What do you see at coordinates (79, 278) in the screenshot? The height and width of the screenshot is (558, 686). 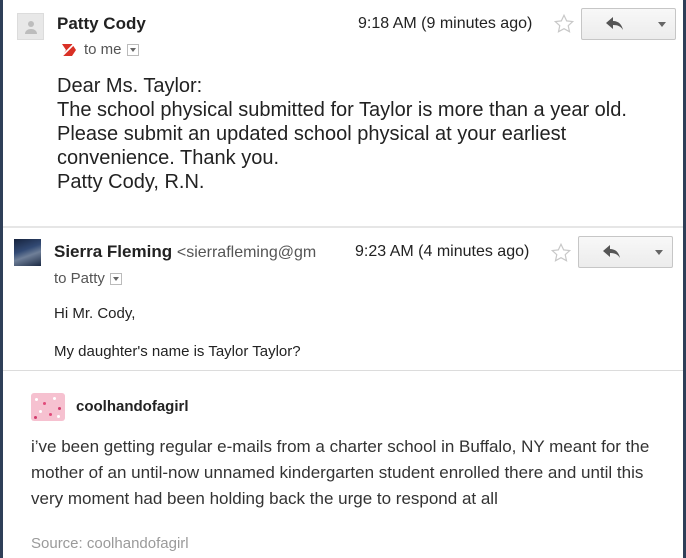 I see `recipient-text: to Patty` at bounding box center [79, 278].